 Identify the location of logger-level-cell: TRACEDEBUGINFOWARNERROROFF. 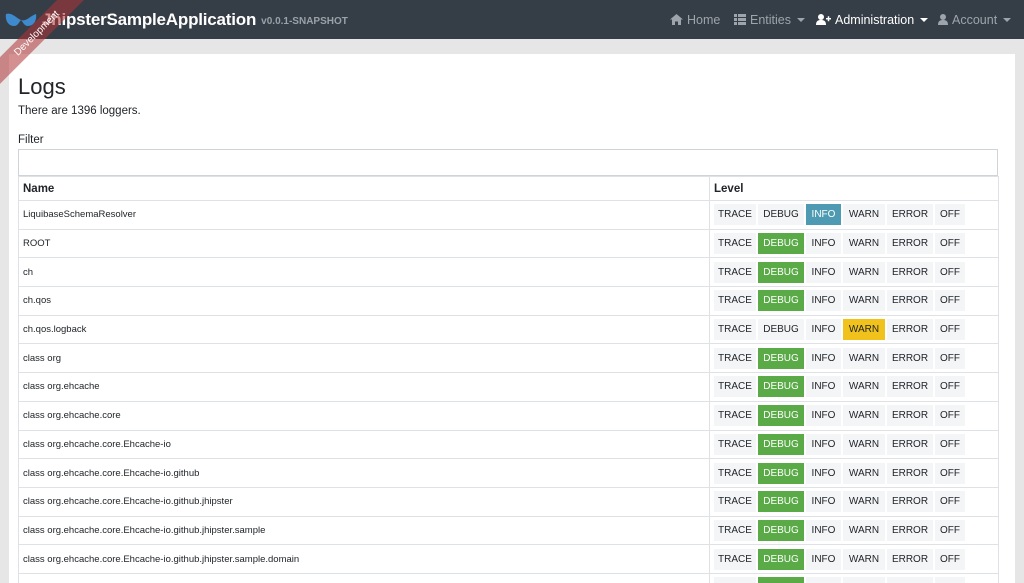
(854, 559).